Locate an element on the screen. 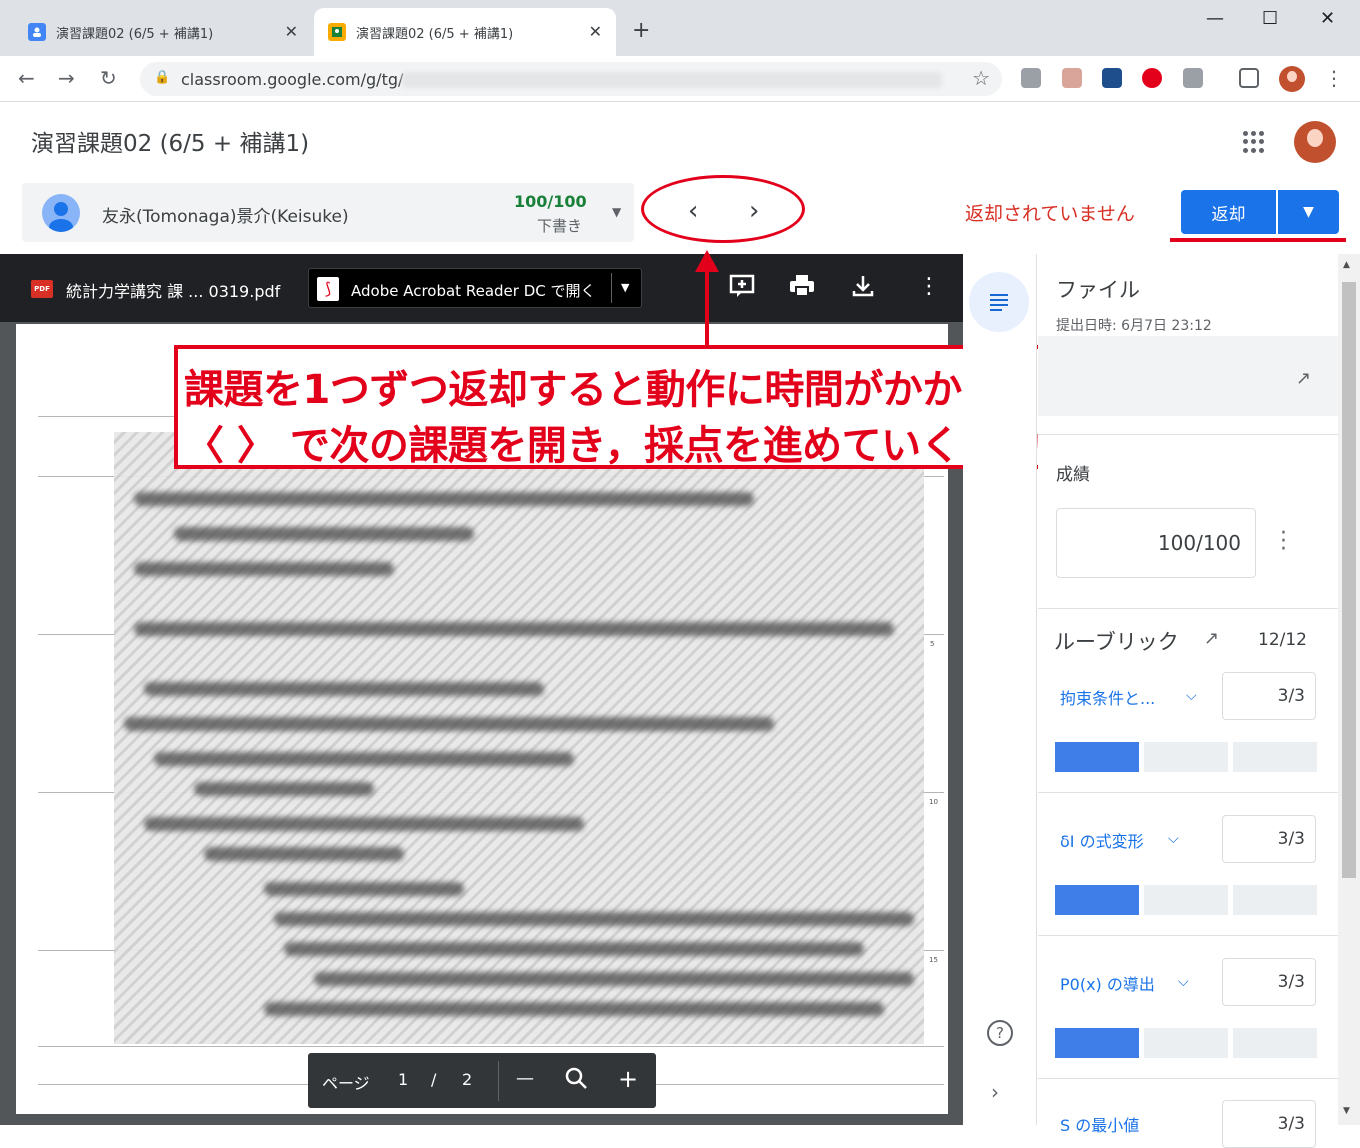  criterion-name: δI の式変形 is located at coordinates (1102, 840).